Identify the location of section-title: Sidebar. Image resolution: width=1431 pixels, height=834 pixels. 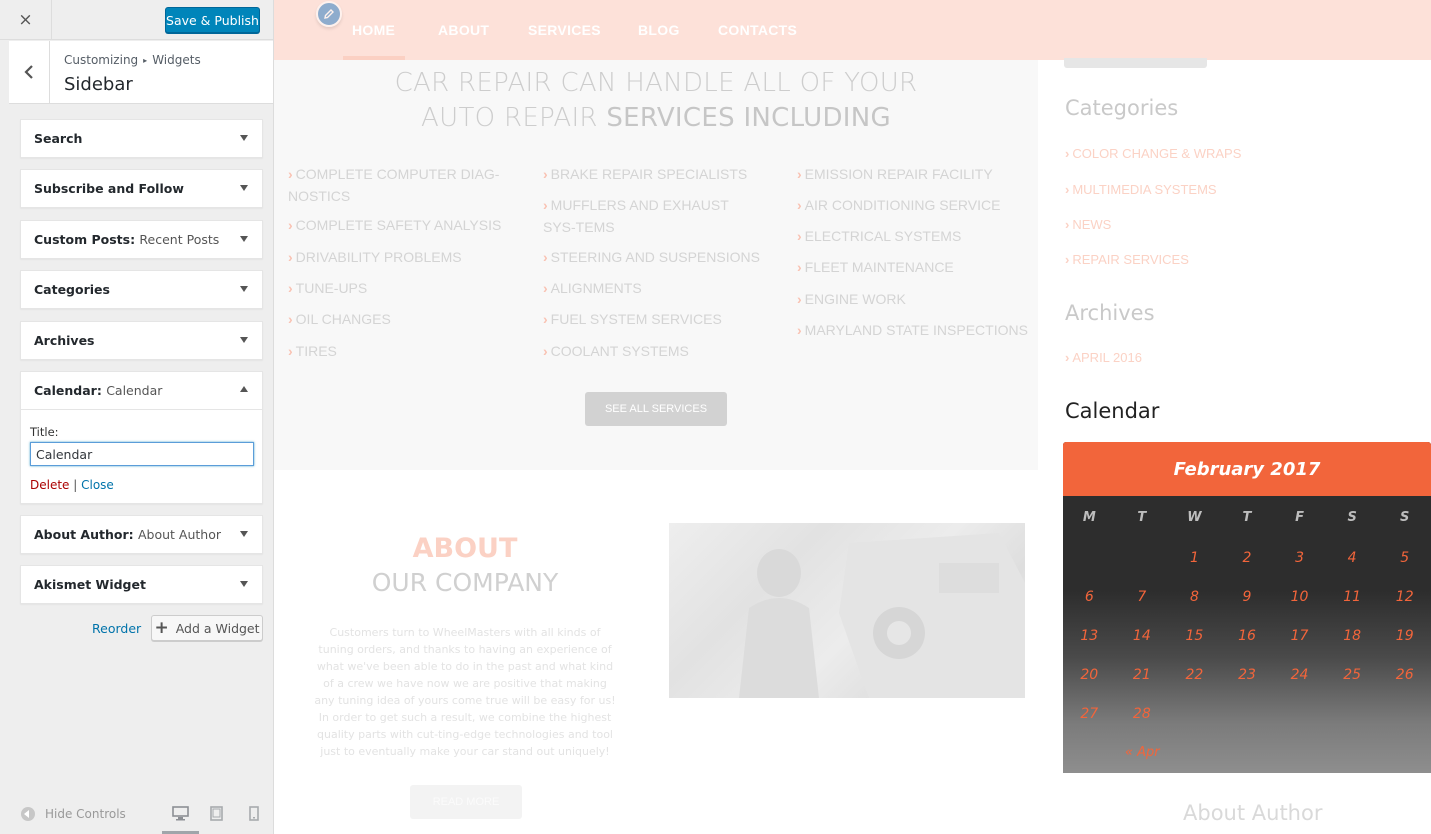
(98, 84).